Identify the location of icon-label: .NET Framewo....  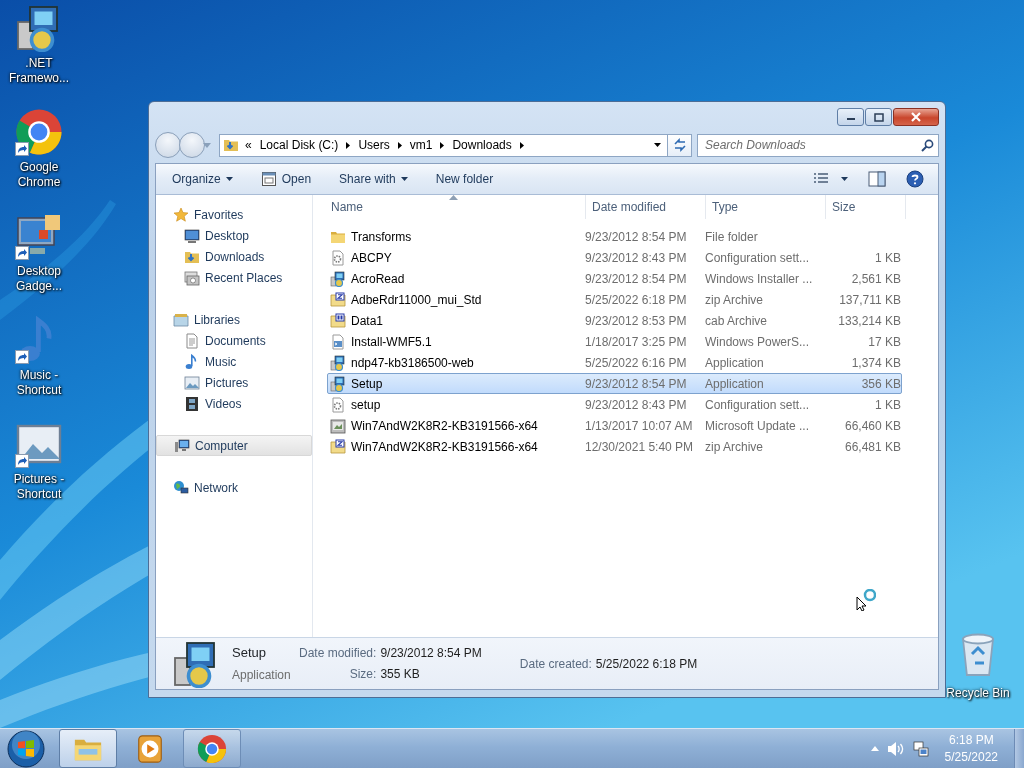
(39, 71).